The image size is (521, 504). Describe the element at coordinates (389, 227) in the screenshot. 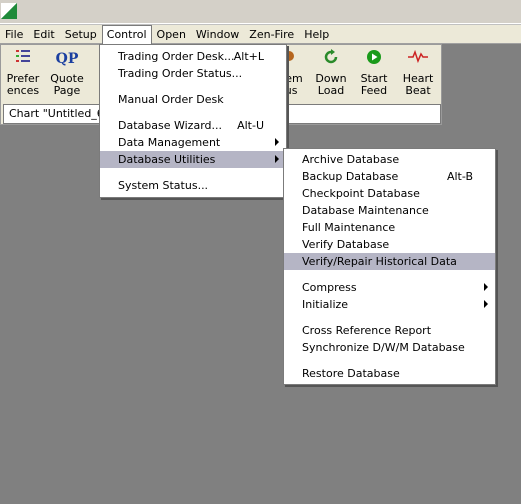

I see `menu-item-full-maintenance: Full Maintenance` at that location.